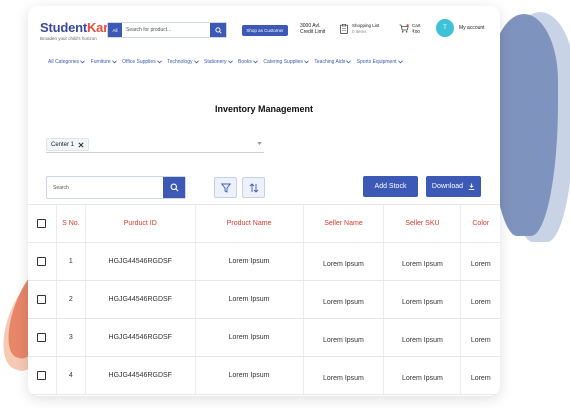 This screenshot has height=408, width=570. I want to click on nav-item-technology: Technology, so click(183, 62).